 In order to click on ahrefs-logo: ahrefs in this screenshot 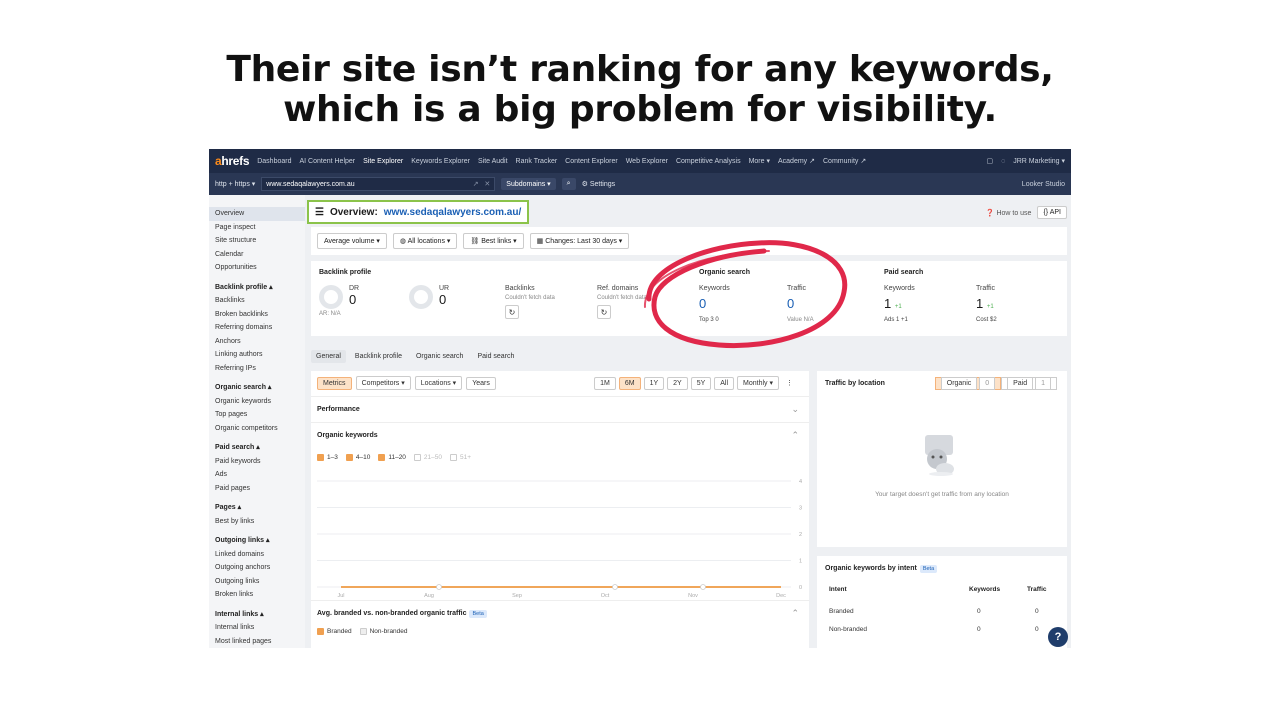, I will do `click(232, 161)`.